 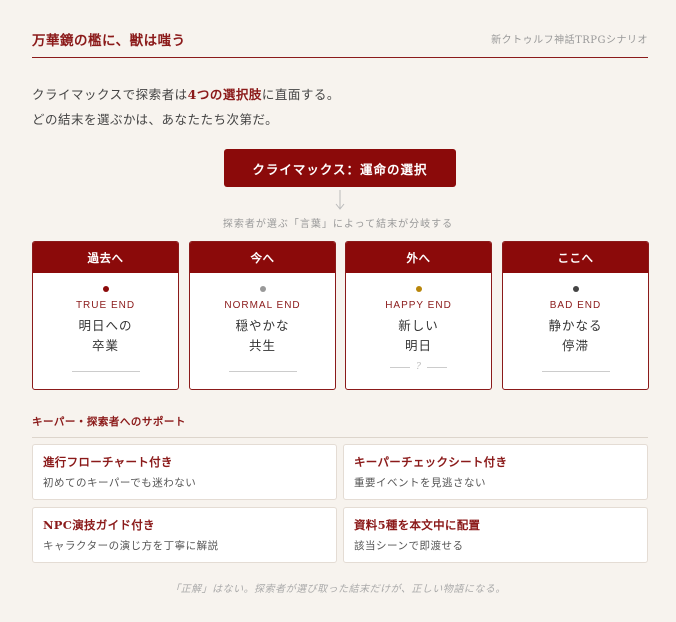 What do you see at coordinates (131, 546) in the screenshot?
I see `support-card-desc: キャラクターの演じ方を丁寧に解説` at bounding box center [131, 546].